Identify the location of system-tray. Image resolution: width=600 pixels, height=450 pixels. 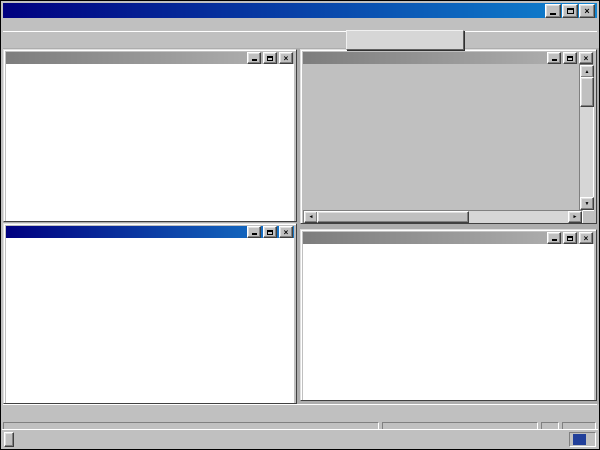
(582, 439).